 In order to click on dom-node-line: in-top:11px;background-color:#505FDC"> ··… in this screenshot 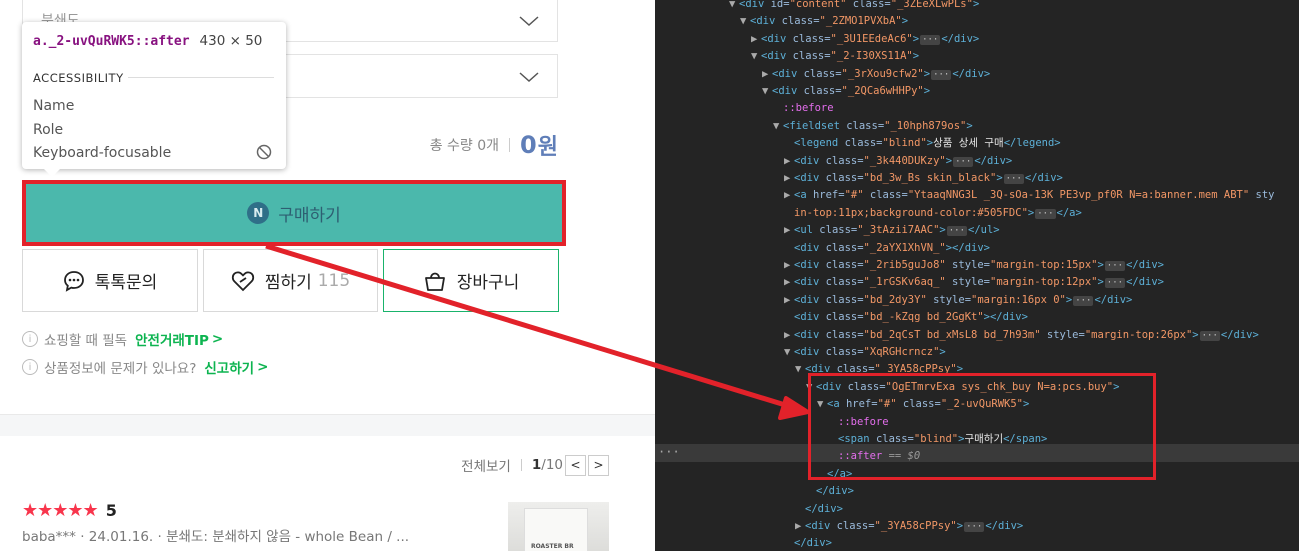, I will do `click(933, 213)`.